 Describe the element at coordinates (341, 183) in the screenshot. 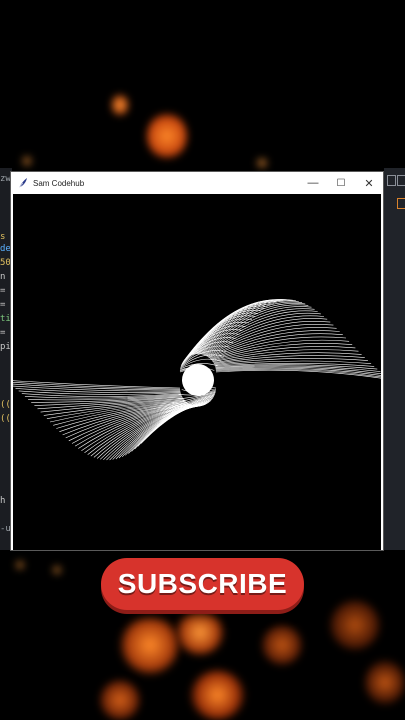

I see `maximize-button: ☐` at that location.